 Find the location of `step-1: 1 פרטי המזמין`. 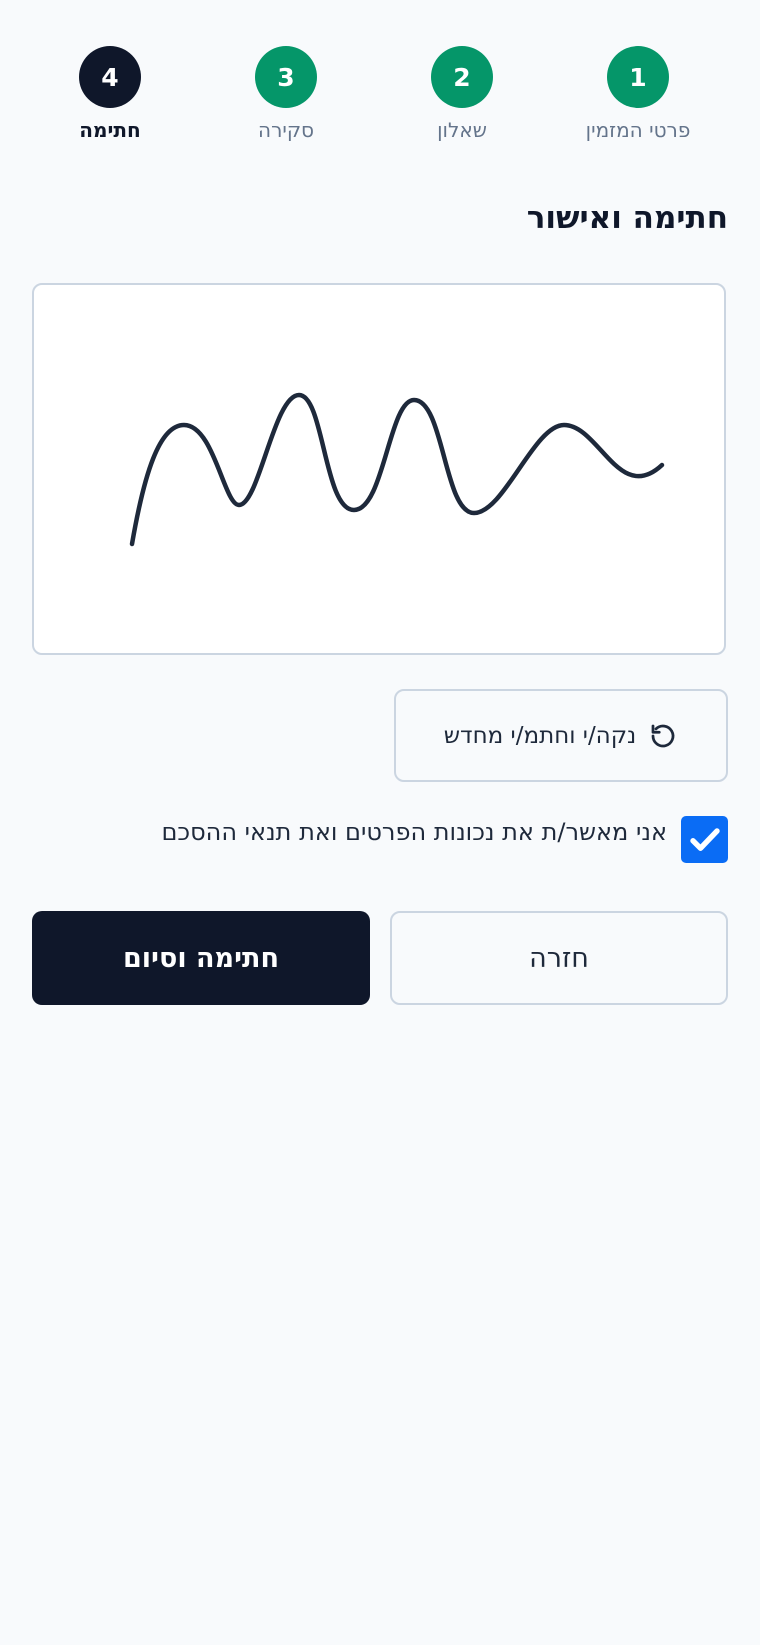

step-1: 1 פרטי המזמין is located at coordinates (638, 94).